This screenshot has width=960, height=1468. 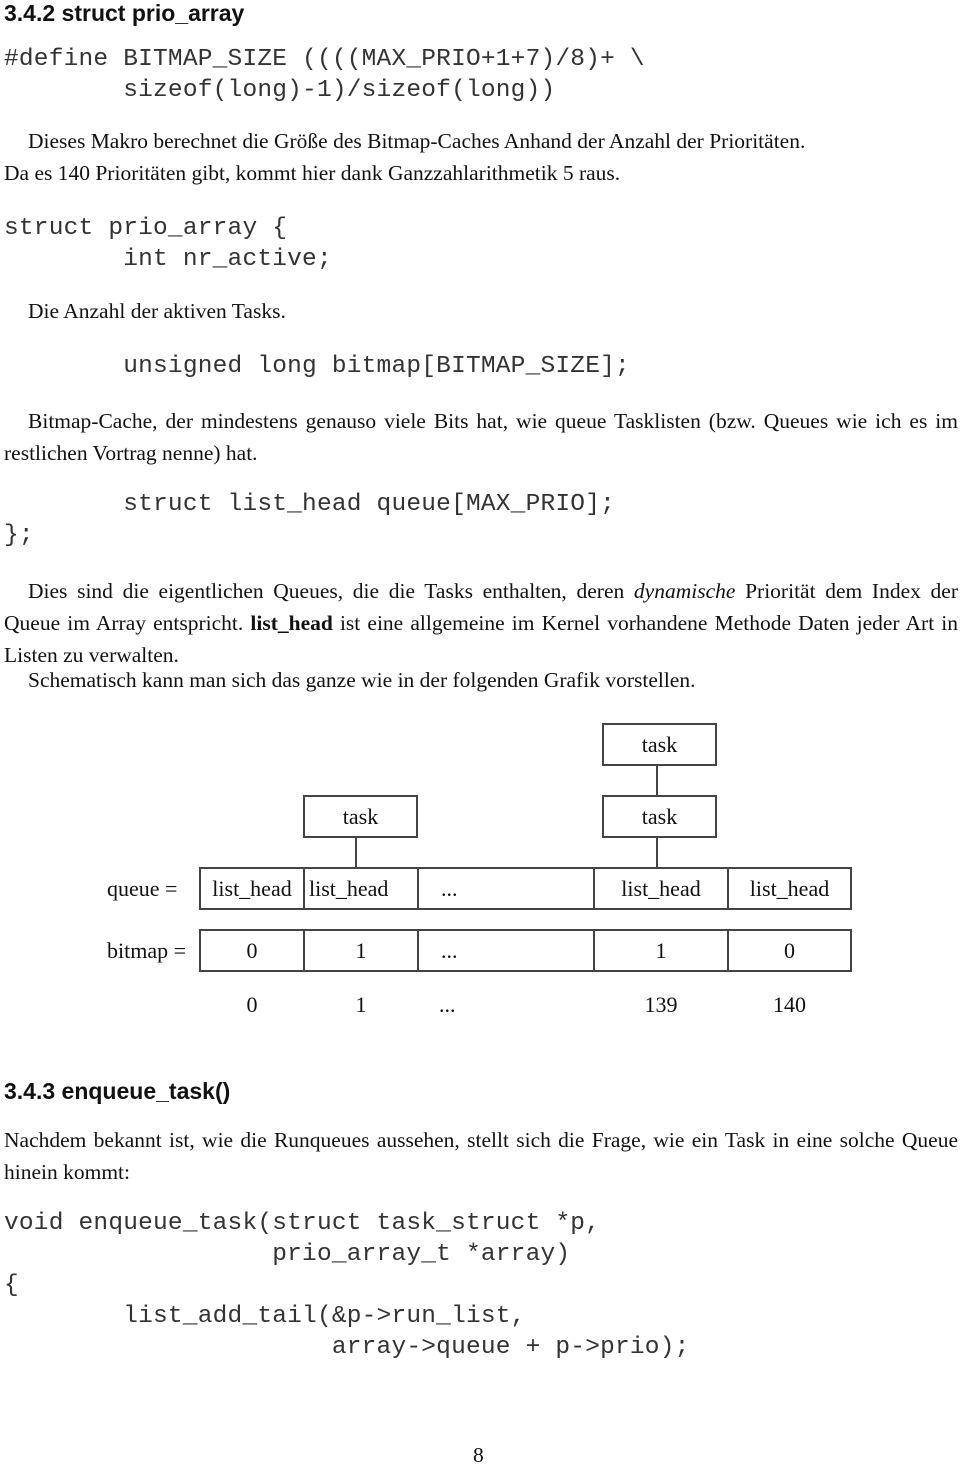 I want to click on index-label: 140, so click(x=789, y=1004).